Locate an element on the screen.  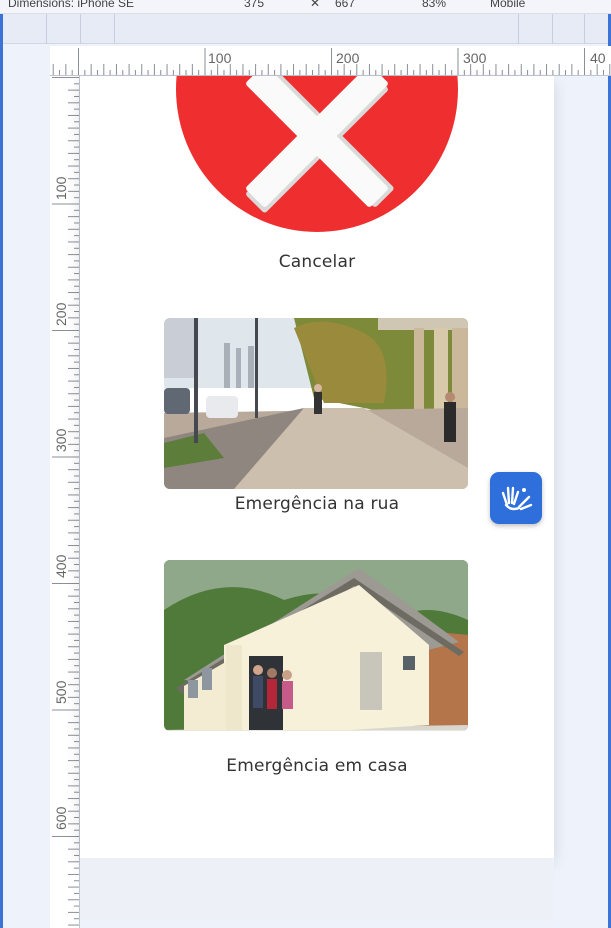
swap-dimensions-icon: ✕ is located at coordinates (315, 5).